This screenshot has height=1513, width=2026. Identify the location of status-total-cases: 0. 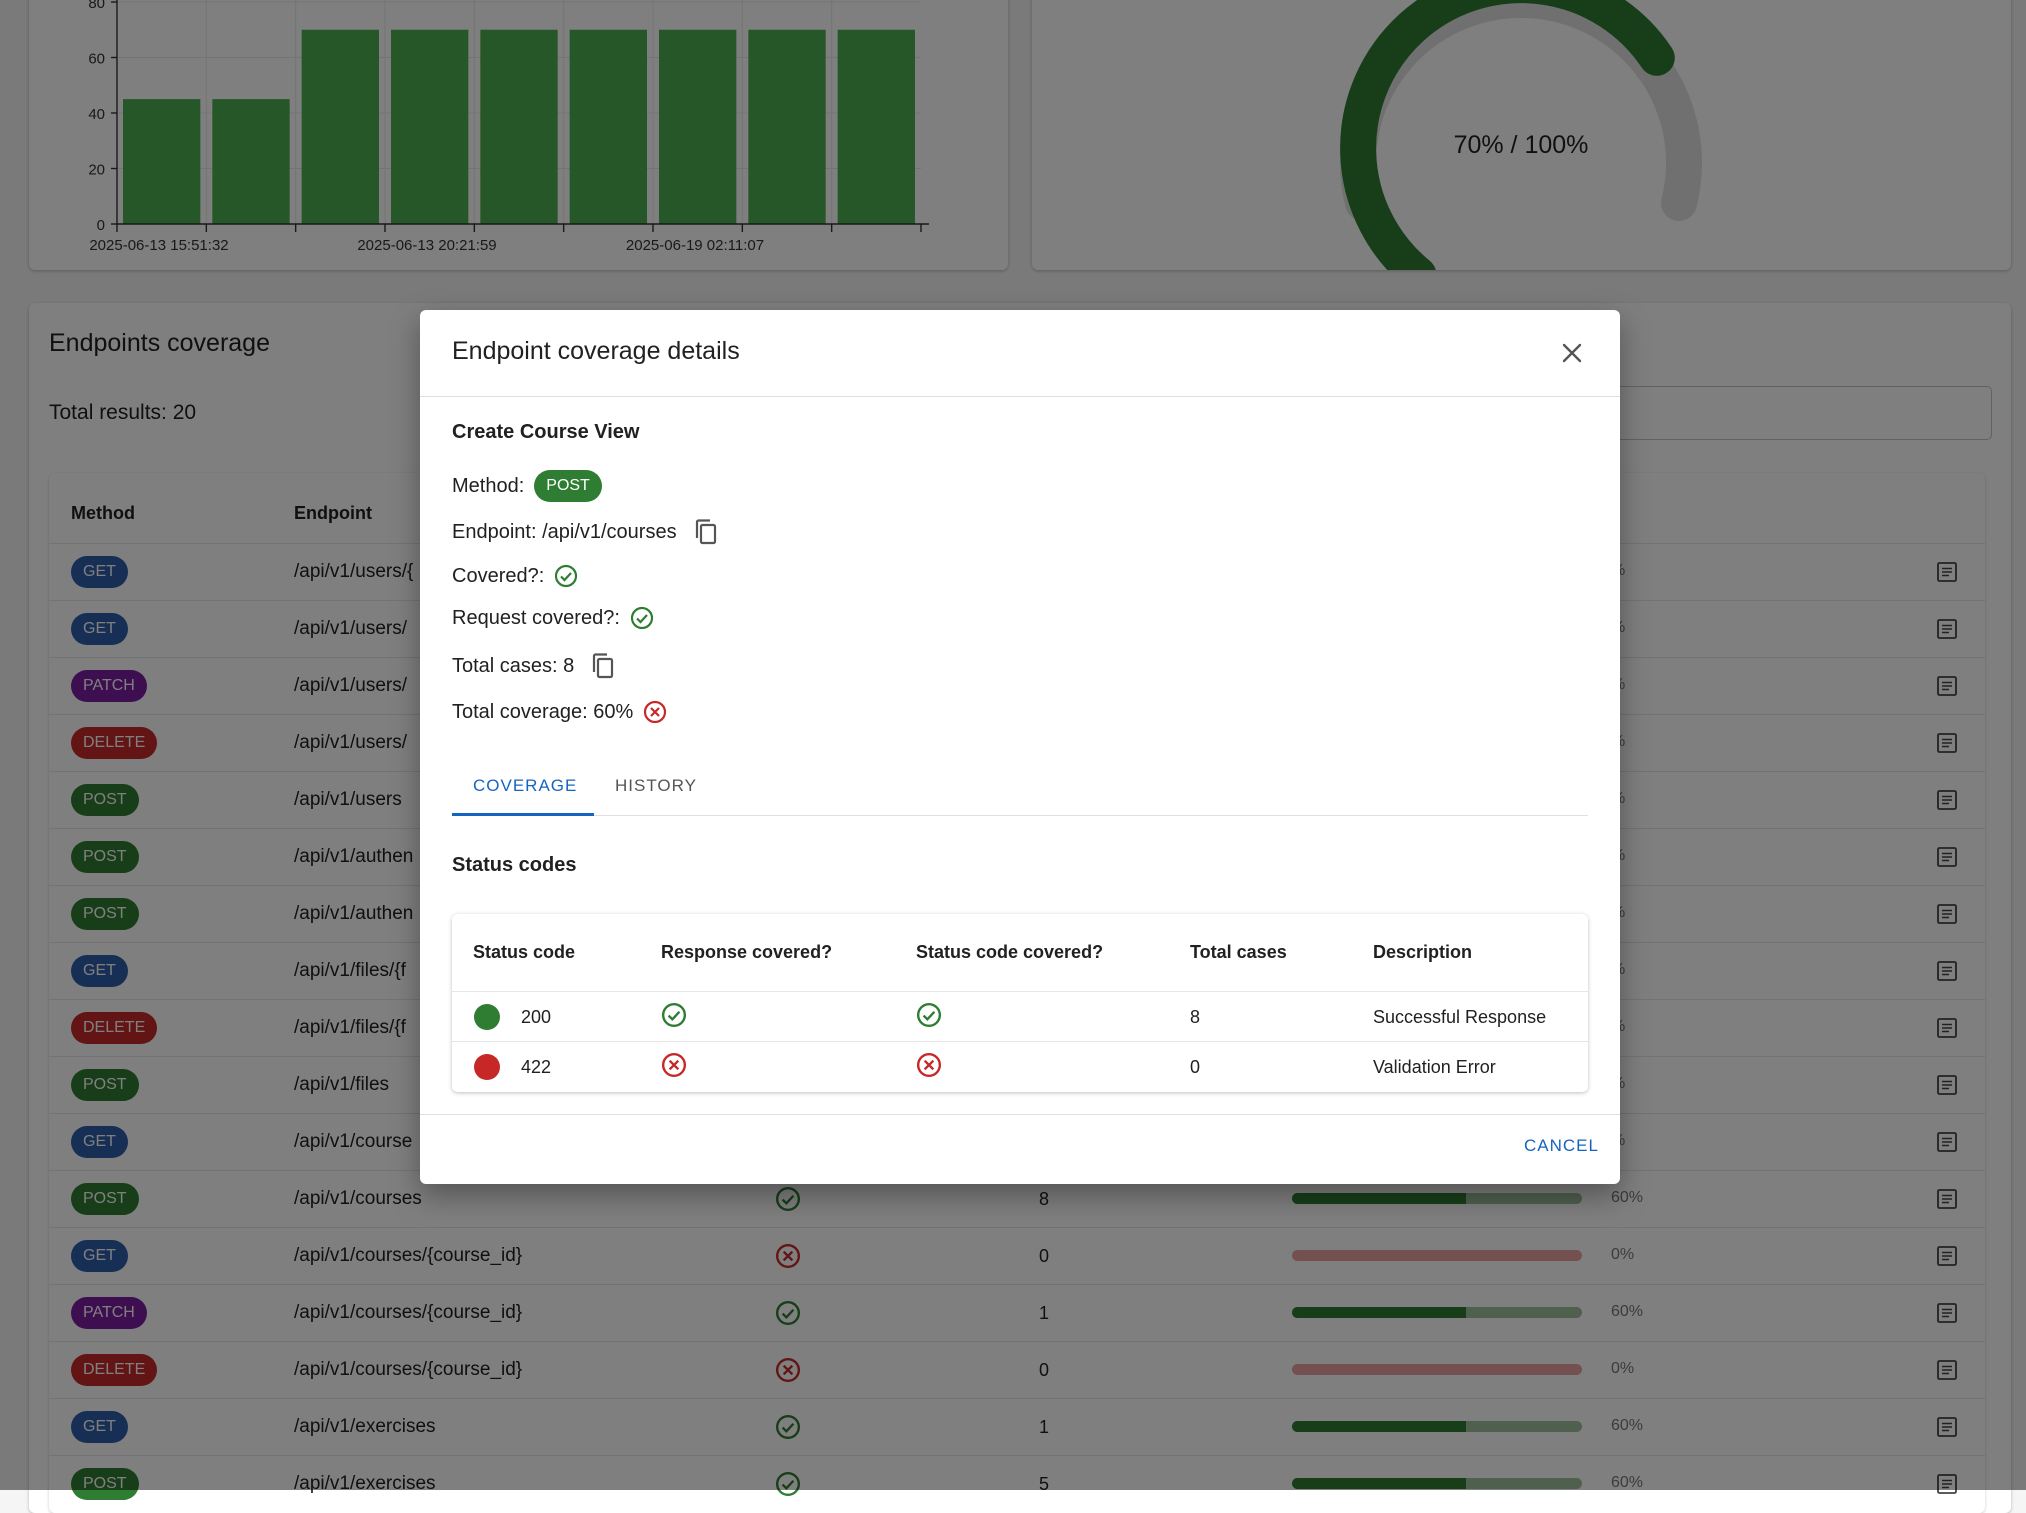
(1195, 1067).